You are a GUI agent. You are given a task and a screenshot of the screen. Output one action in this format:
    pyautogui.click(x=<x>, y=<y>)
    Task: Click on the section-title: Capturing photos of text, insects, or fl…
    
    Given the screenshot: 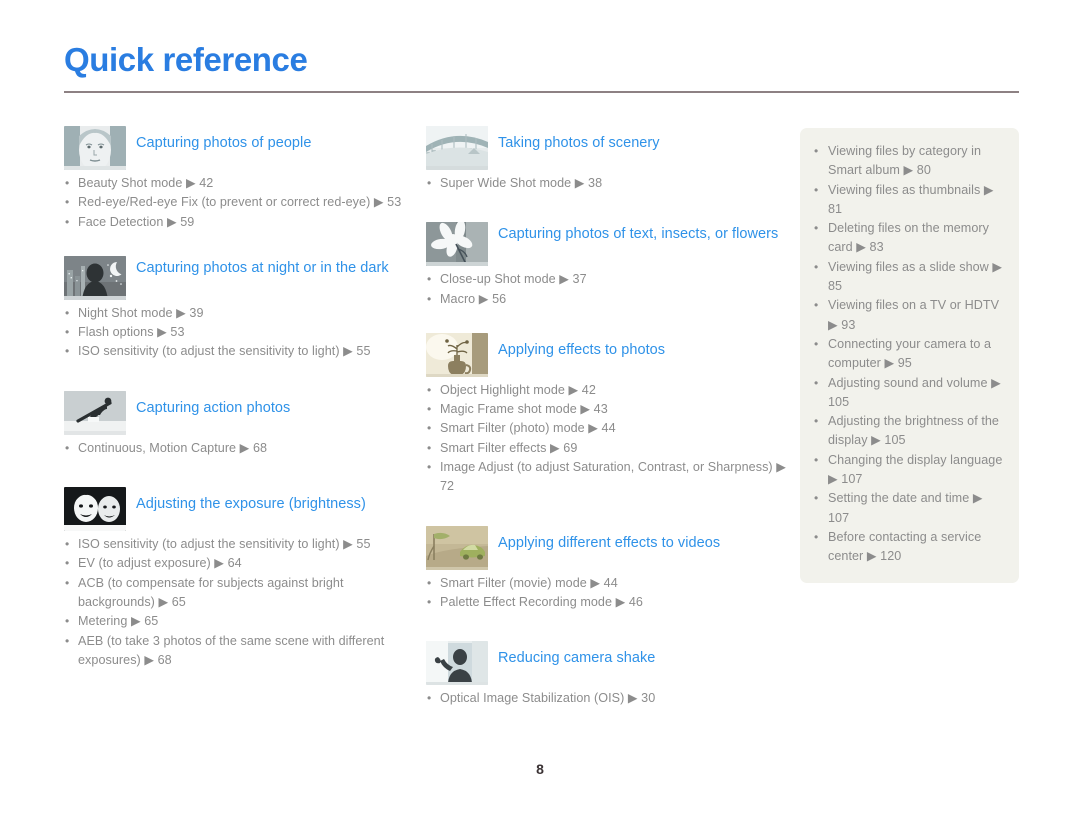 What is the action you would take?
    pyautogui.click(x=638, y=234)
    